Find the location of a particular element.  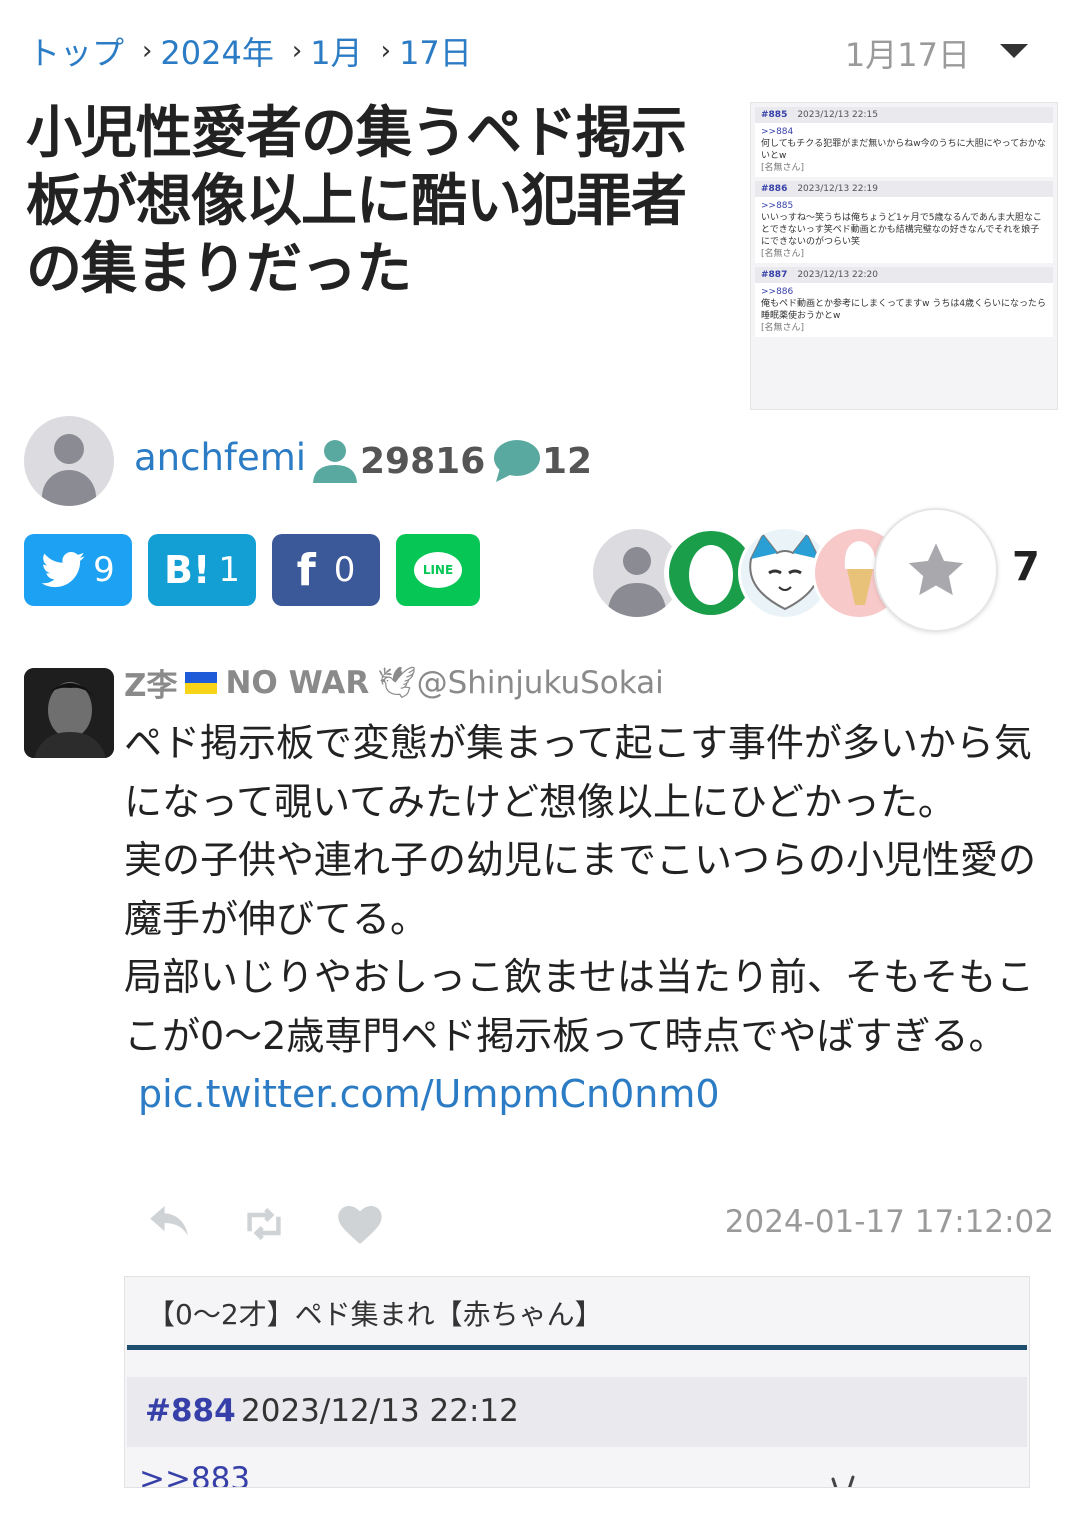

twitter-bird-icon is located at coordinates (63, 570).